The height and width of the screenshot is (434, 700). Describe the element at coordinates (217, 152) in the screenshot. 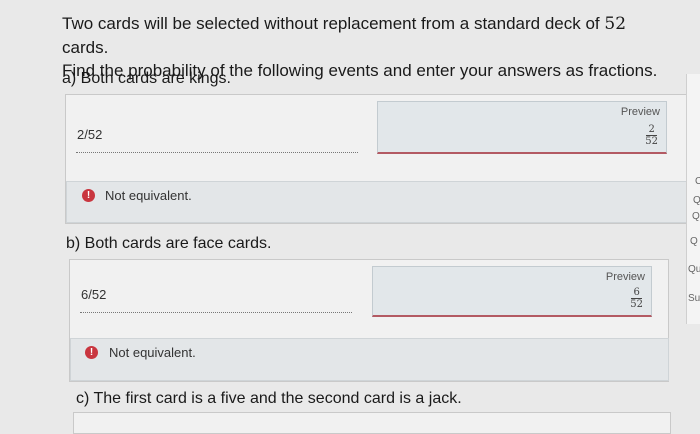

I see `part-a-input-underline` at that location.